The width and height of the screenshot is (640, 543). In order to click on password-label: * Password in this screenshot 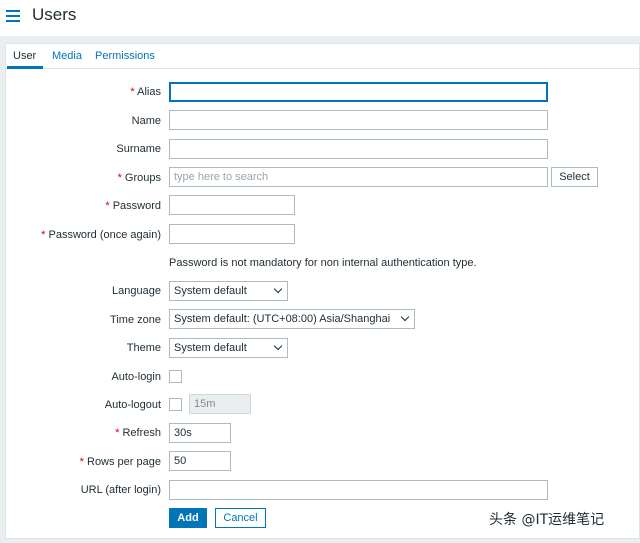, I will do `click(133, 206)`.